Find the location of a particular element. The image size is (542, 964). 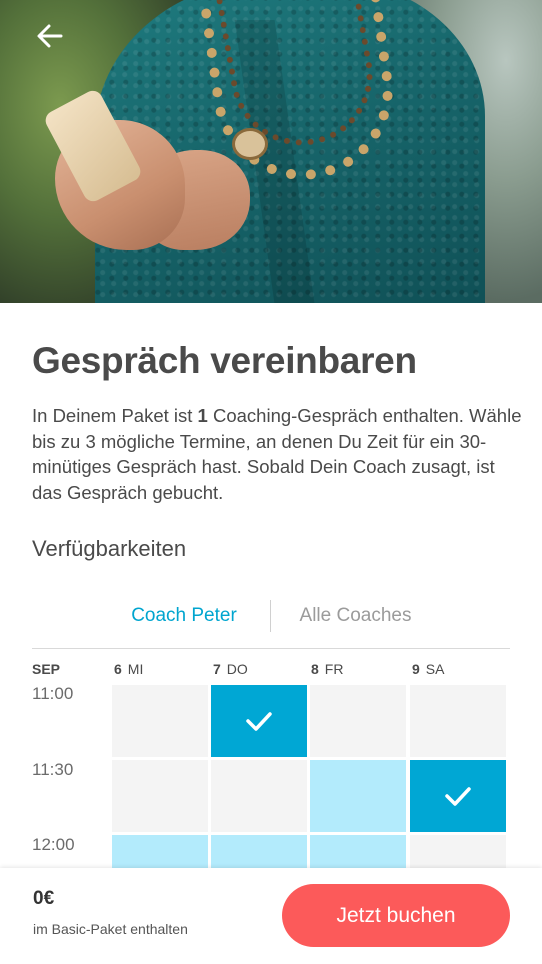

time-slot-available is located at coordinates (358, 796).